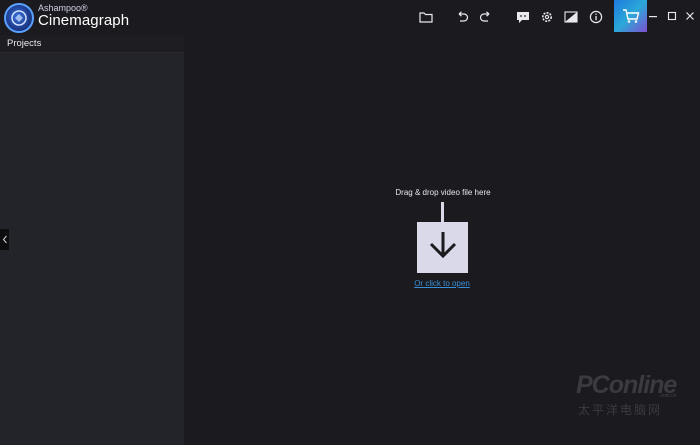 The width and height of the screenshot is (700, 445). Describe the element at coordinates (462, 17) in the screenshot. I see `undo-icon` at that location.